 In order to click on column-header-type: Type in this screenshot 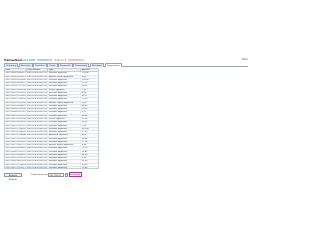, I will do `click(65, 70)`.